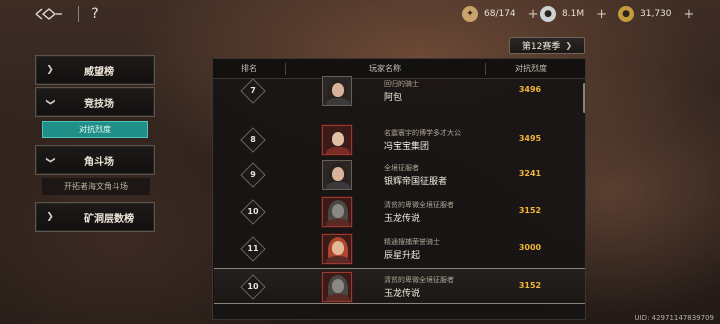 The width and height of the screenshot is (720, 324). I want to click on back-arrow-icon, so click(48, 14).